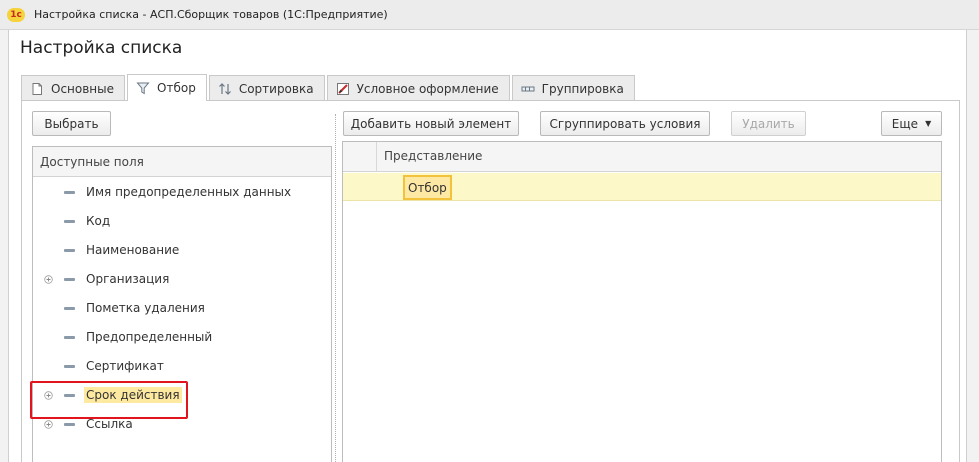  I want to click on tab-label: Группировка, so click(582, 88).